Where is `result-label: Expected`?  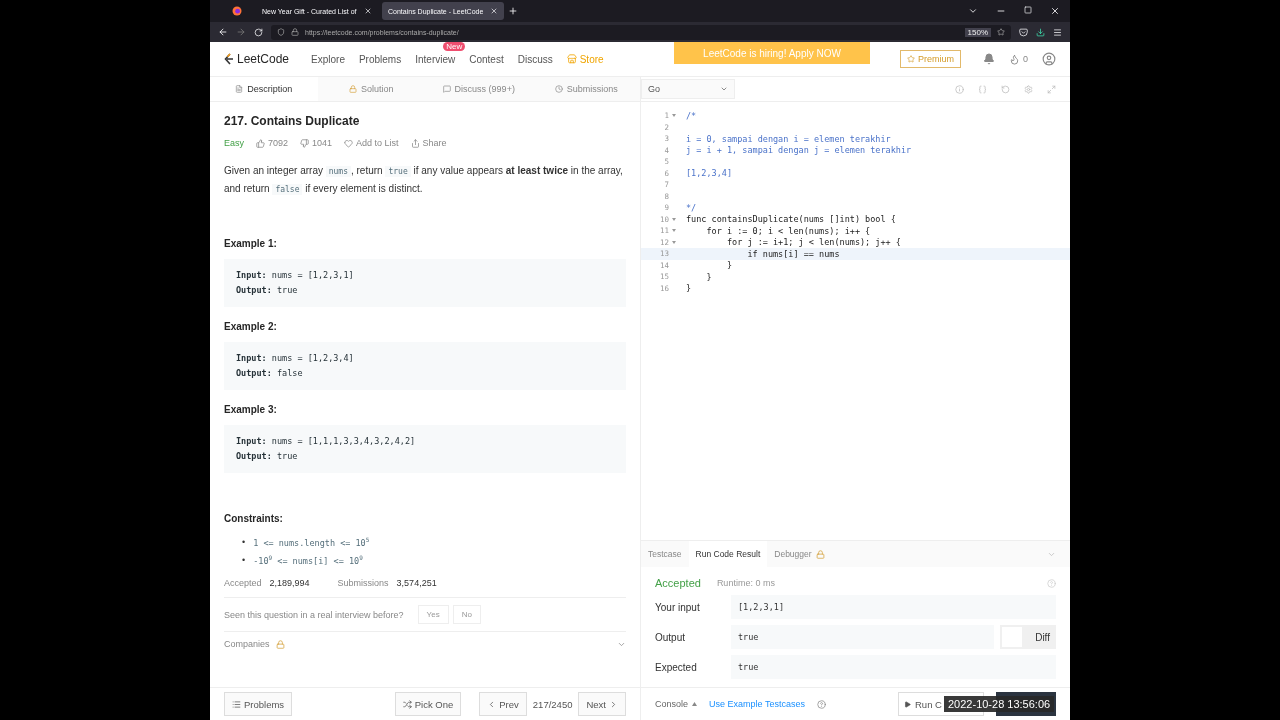 result-label: Expected is located at coordinates (676, 667).